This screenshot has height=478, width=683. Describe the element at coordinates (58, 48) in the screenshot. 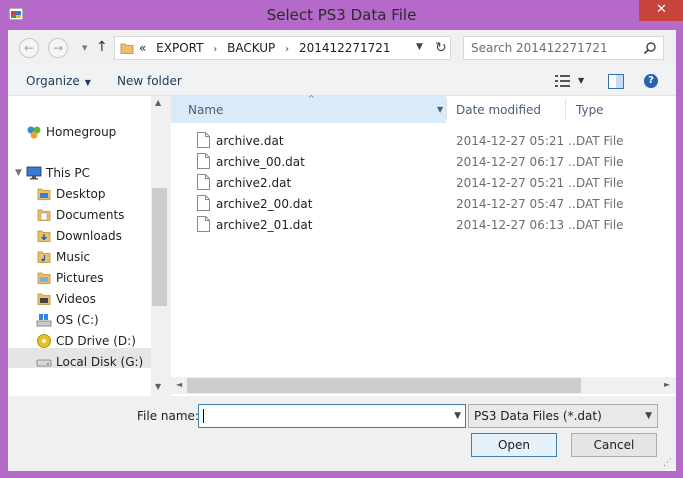

I see `forward-button: →` at that location.